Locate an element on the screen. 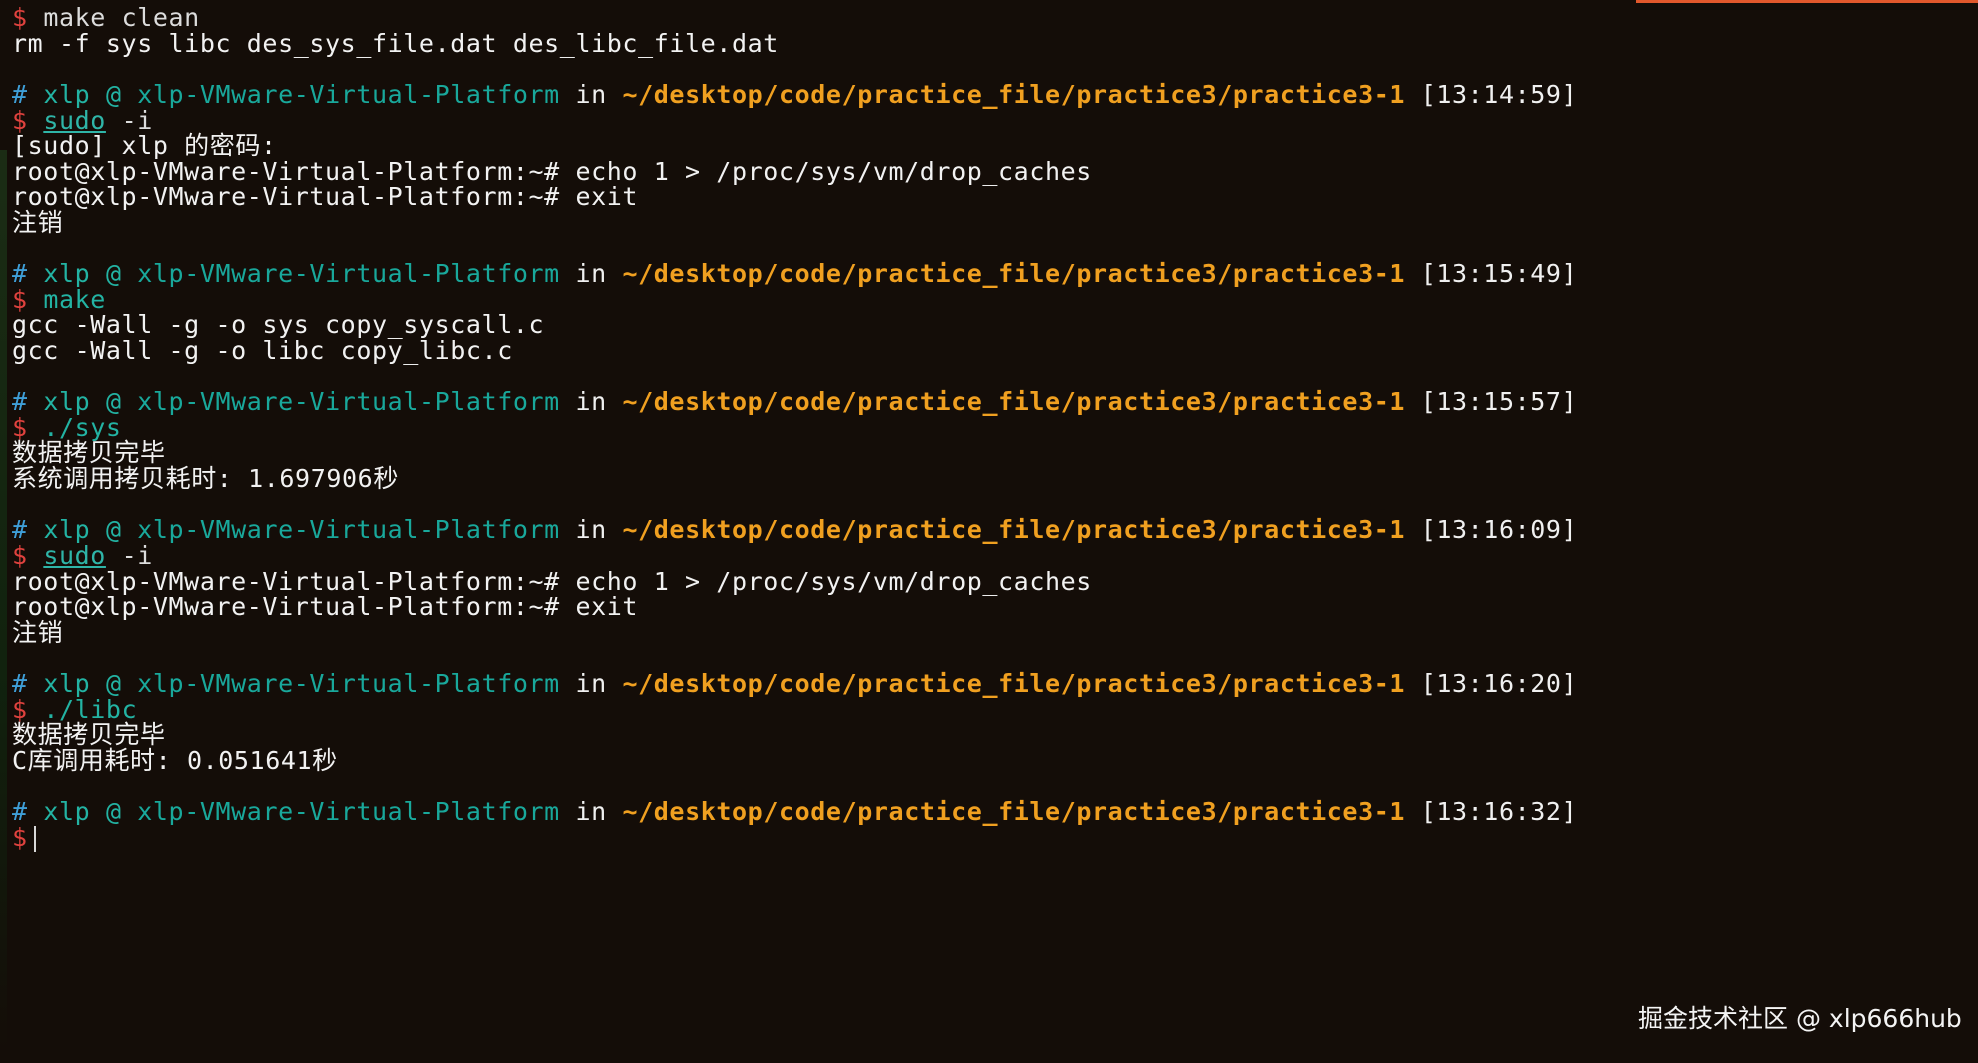 Image resolution: width=1978 pixels, height=1063 pixels. prompt-time: [13:14:59] is located at coordinates (1499, 94).